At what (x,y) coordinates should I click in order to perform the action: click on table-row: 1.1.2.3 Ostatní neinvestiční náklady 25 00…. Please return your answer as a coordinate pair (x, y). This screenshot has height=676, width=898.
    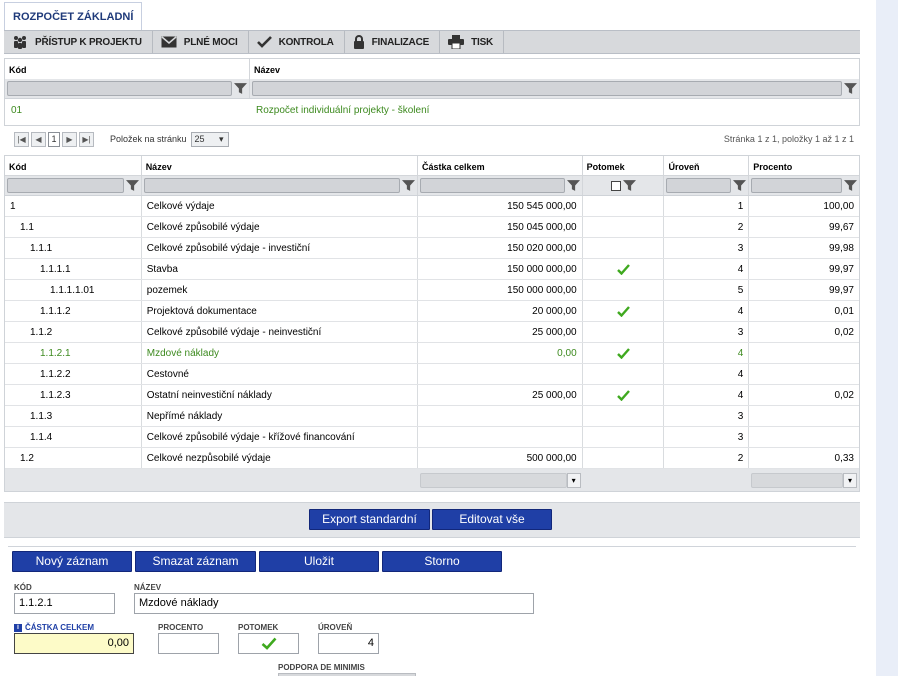
    Looking at the image, I should click on (432, 395).